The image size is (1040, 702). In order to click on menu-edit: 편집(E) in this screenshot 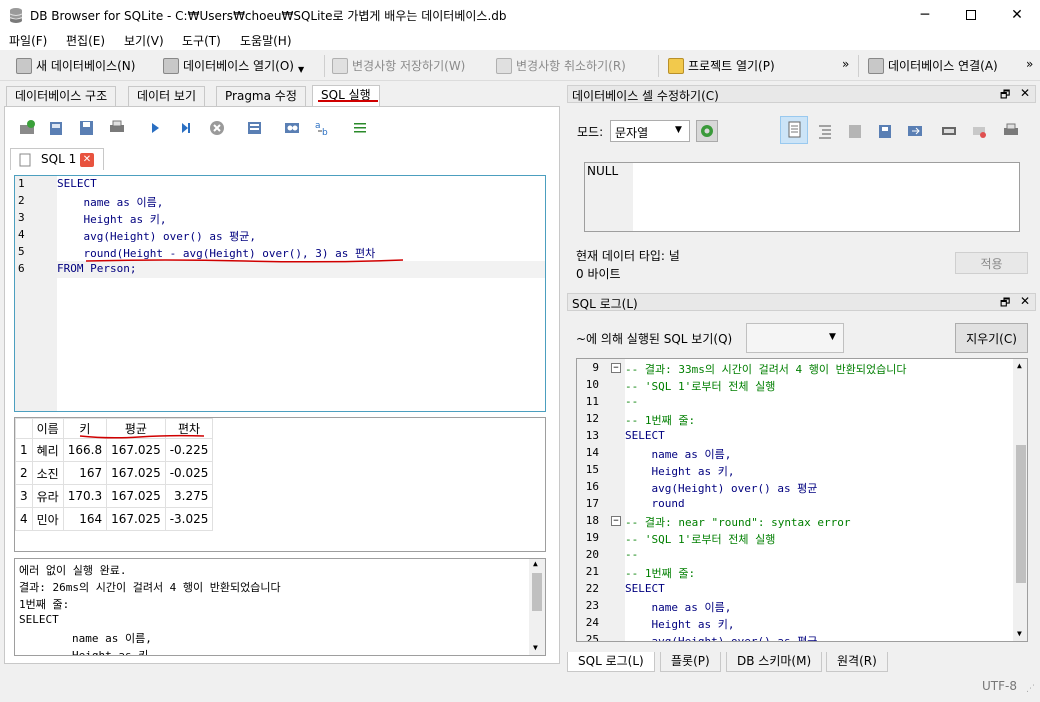, I will do `click(85, 40)`.